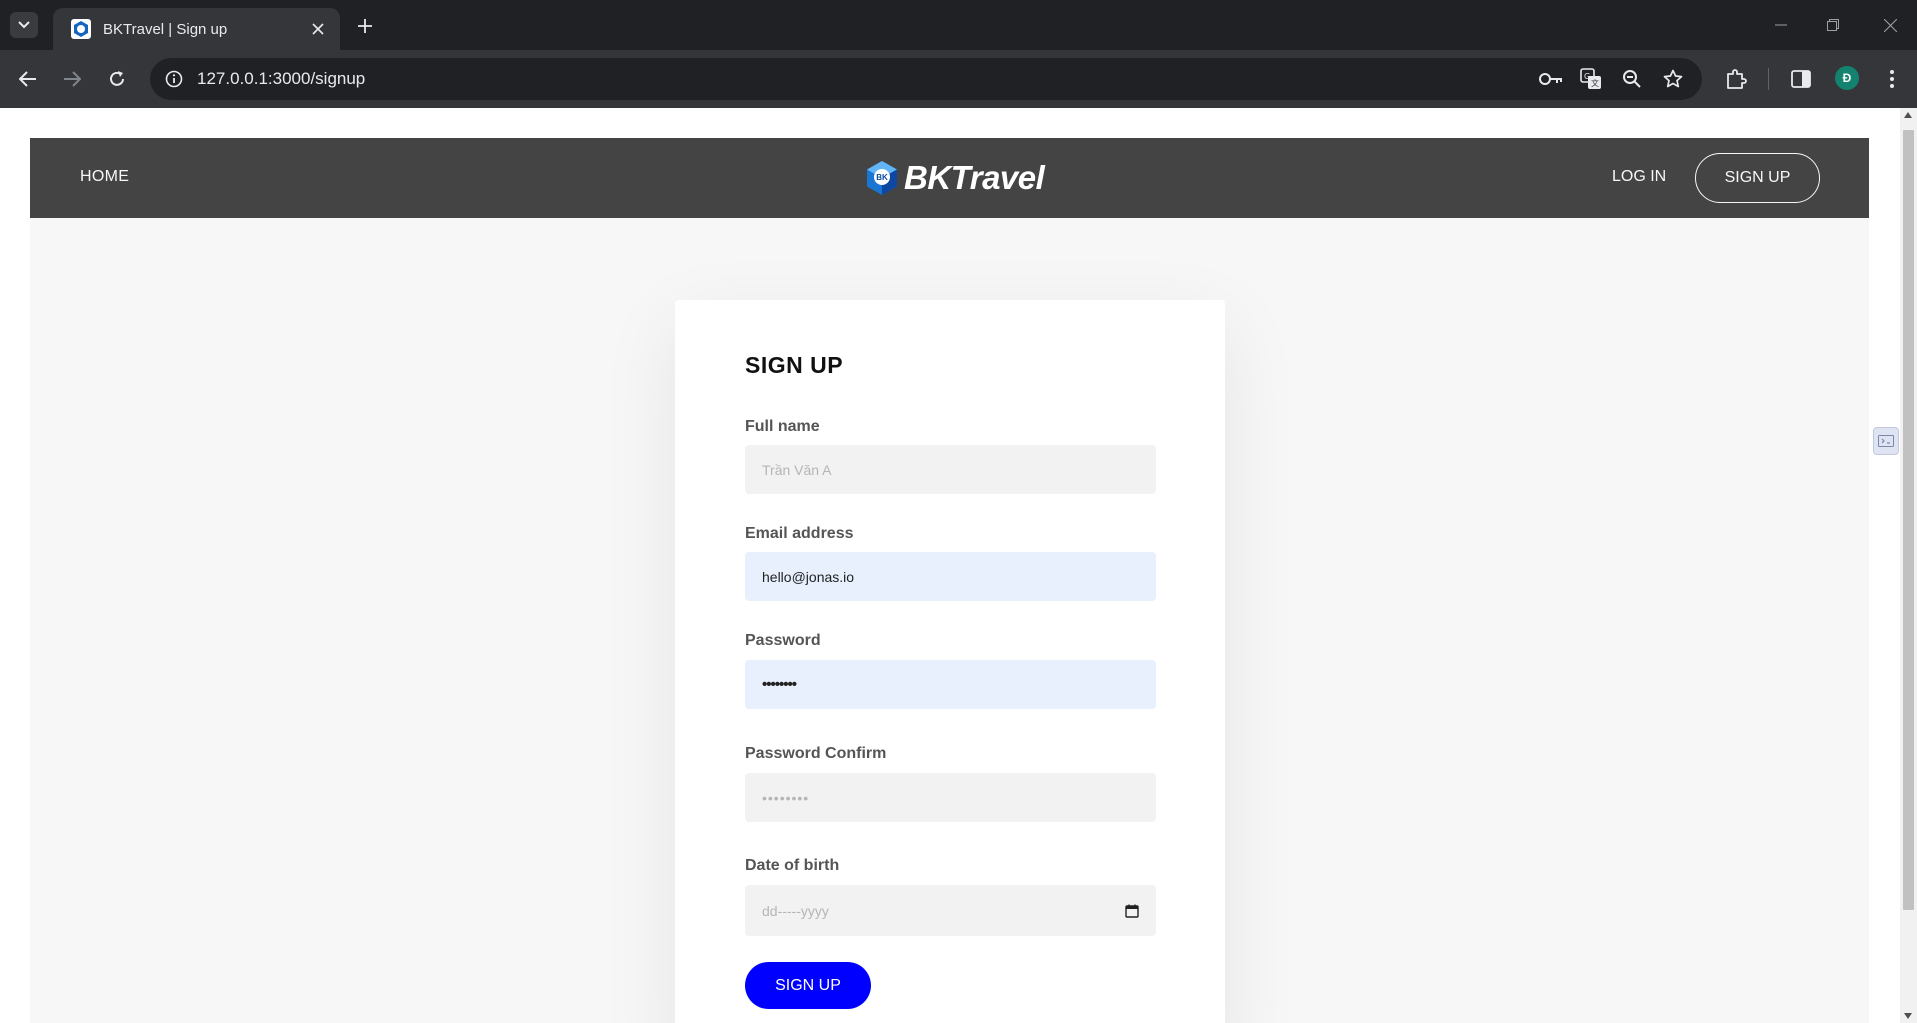  Describe the element at coordinates (1639, 177) in the screenshot. I see `nav-login-link: LOG IN` at that location.